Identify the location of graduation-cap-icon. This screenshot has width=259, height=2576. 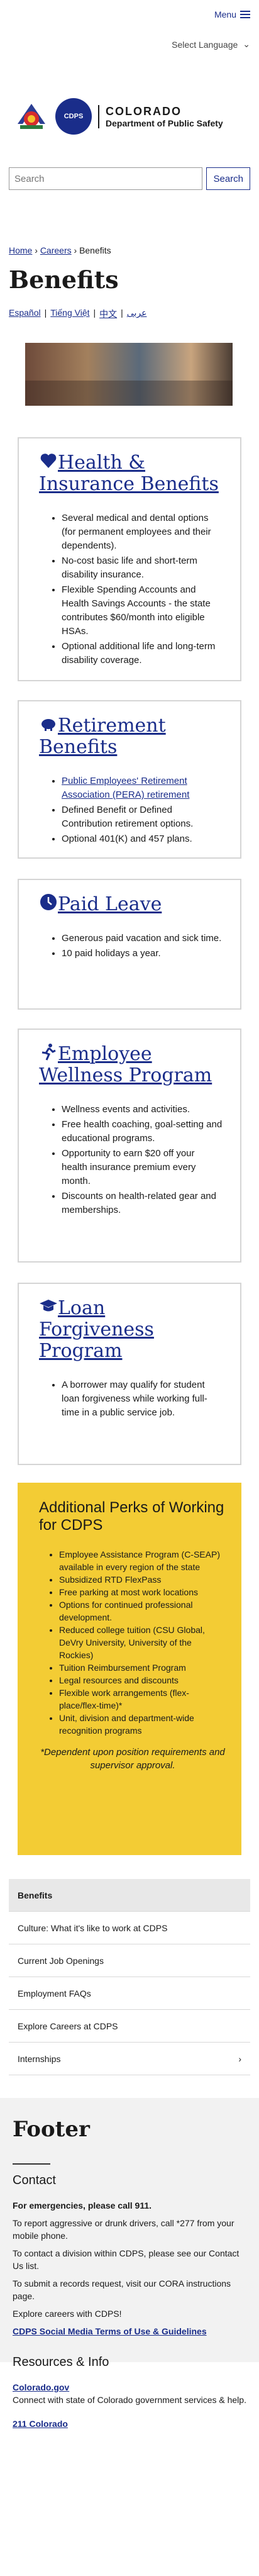
(48, 1306).